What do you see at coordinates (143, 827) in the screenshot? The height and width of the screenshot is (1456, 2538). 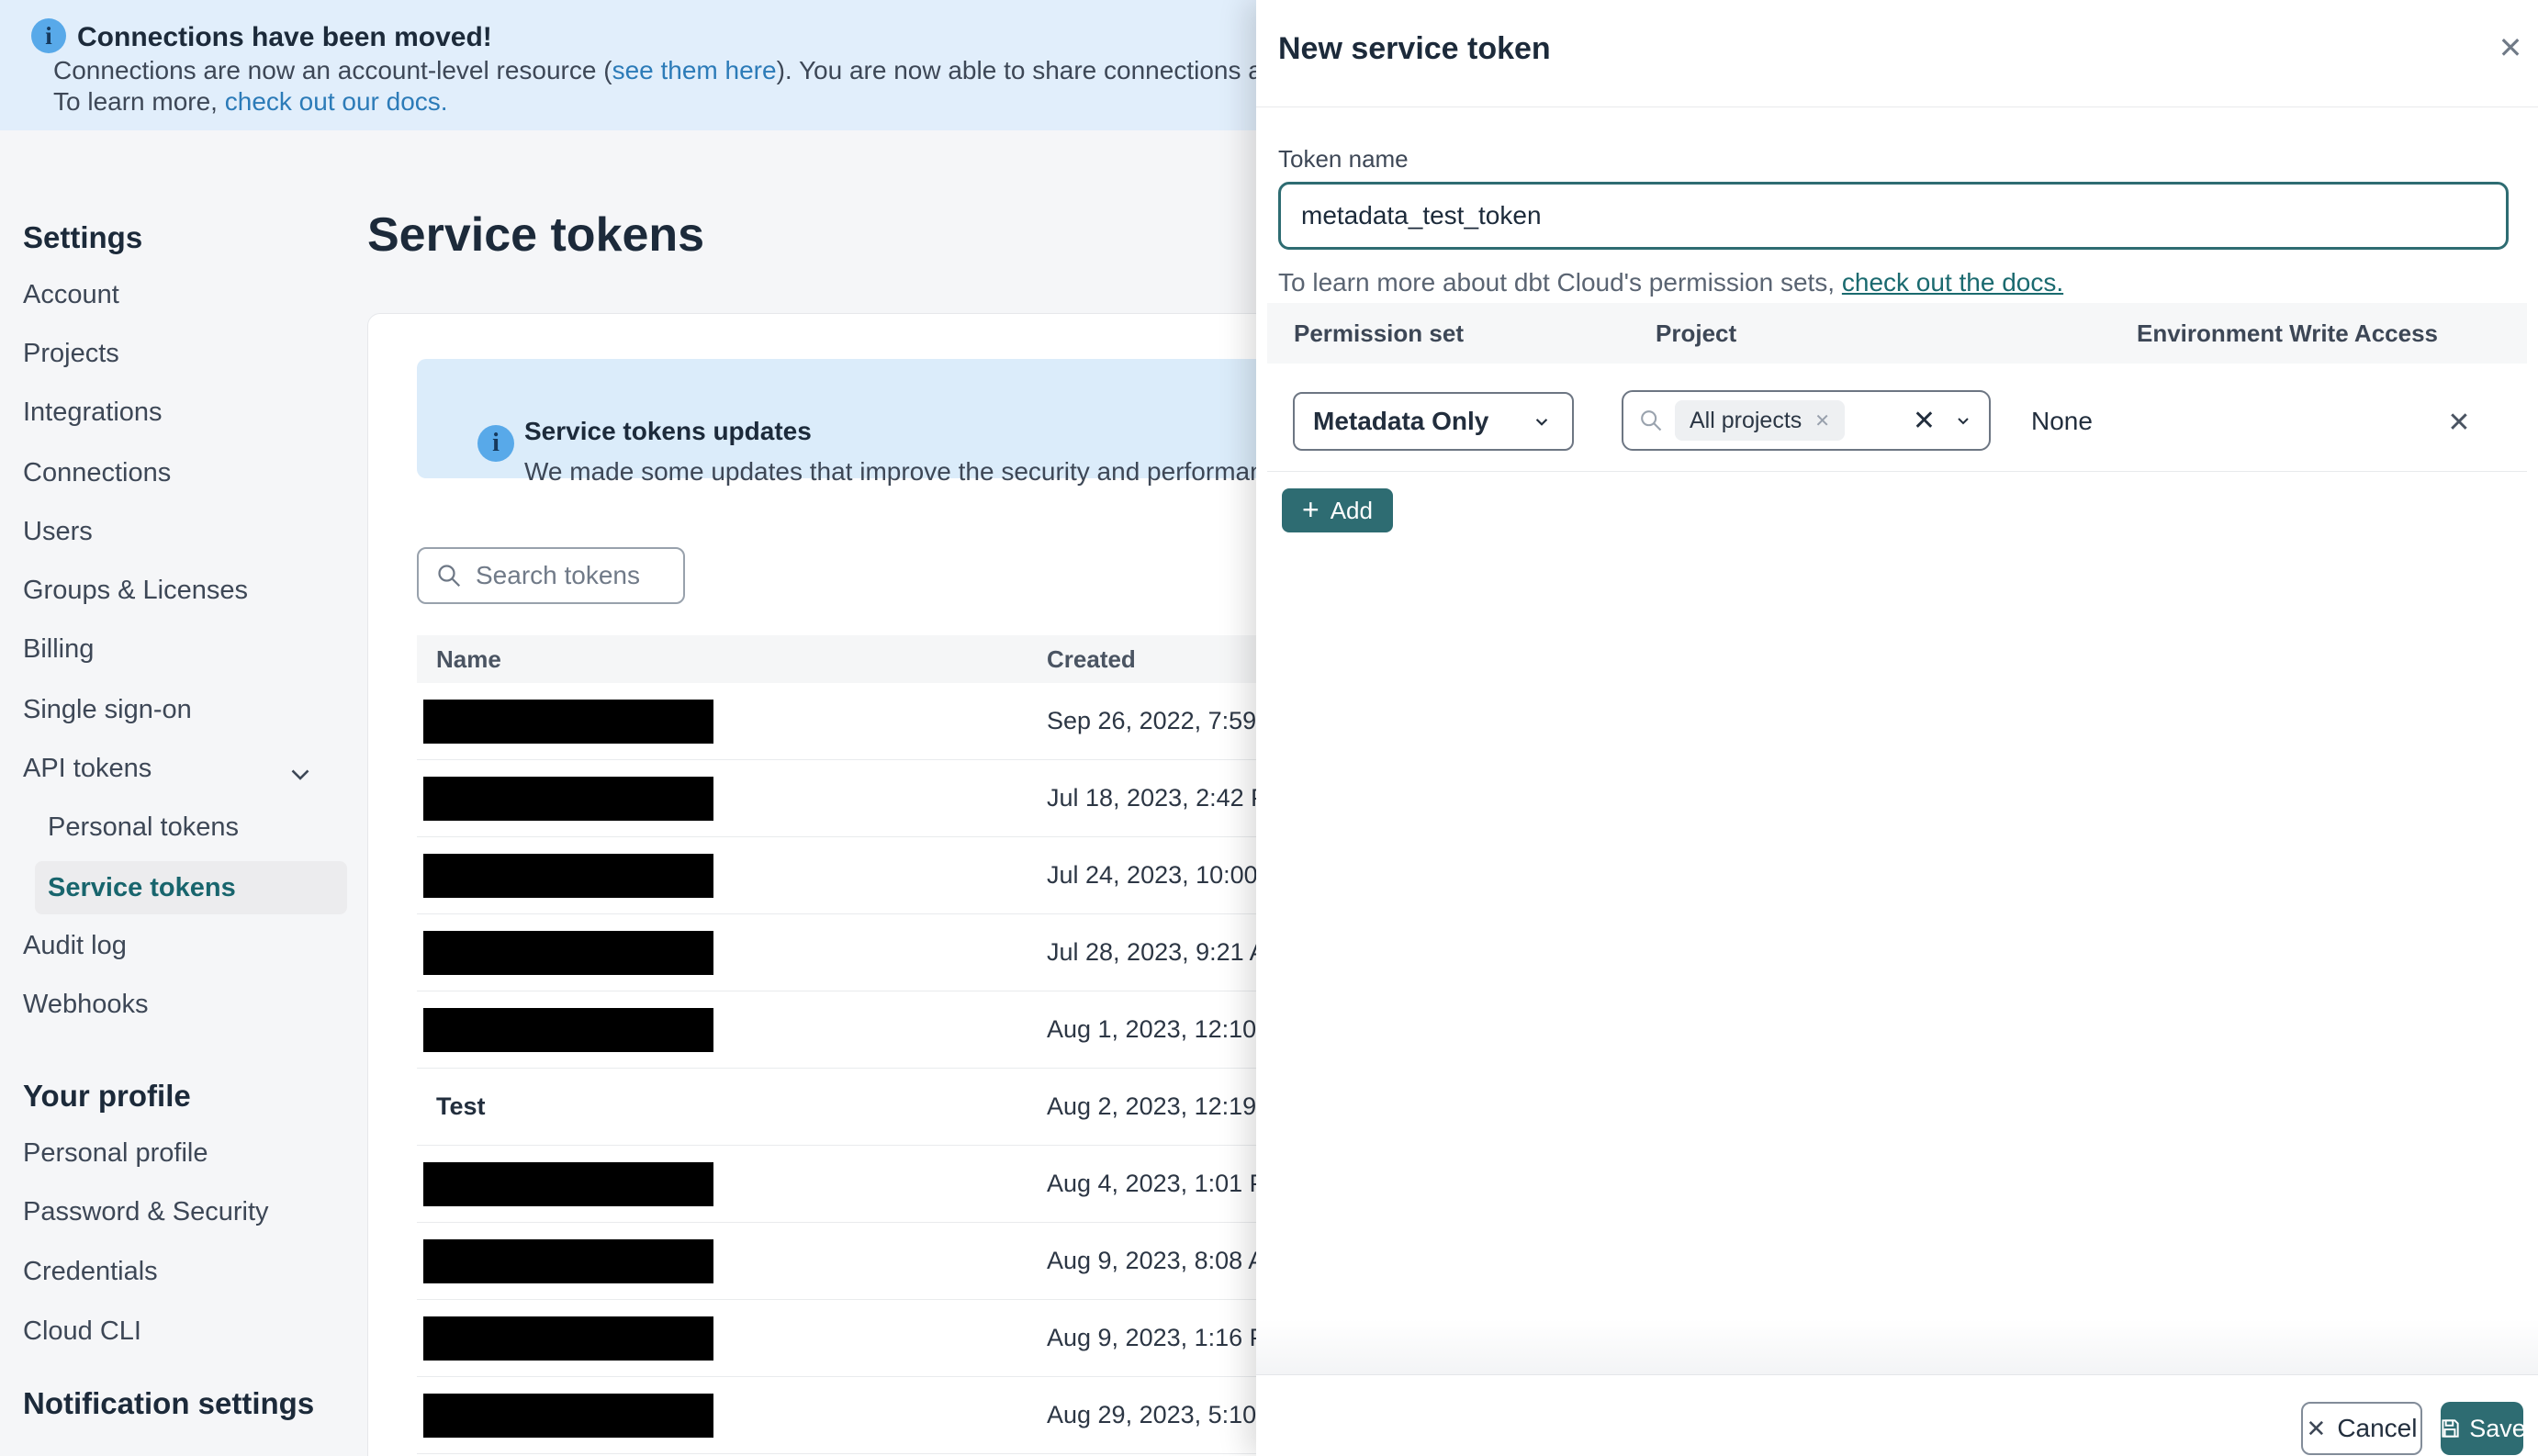 I see `sidebar-item-personal-tokens: Personal tokens` at bounding box center [143, 827].